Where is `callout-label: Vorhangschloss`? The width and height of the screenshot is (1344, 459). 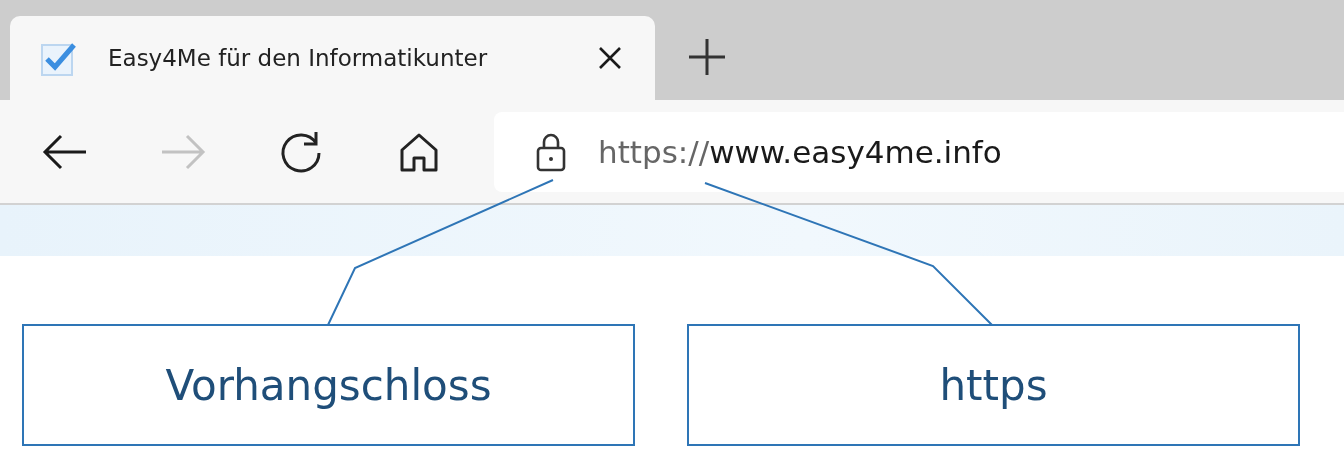 callout-label: Vorhangschloss is located at coordinates (328, 385).